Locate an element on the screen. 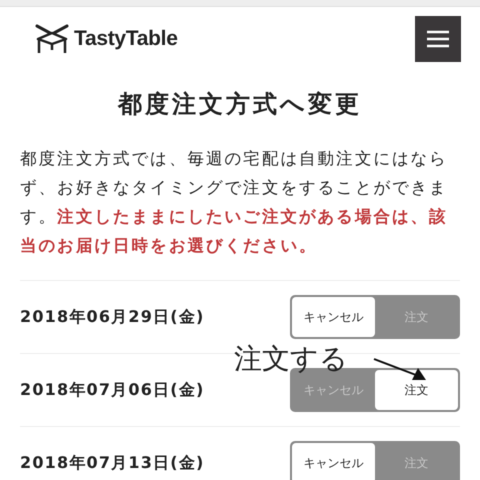 This screenshot has height=480, width=480. delivery-date: 2018年07月06日(金) is located at coordinates (112, 390).